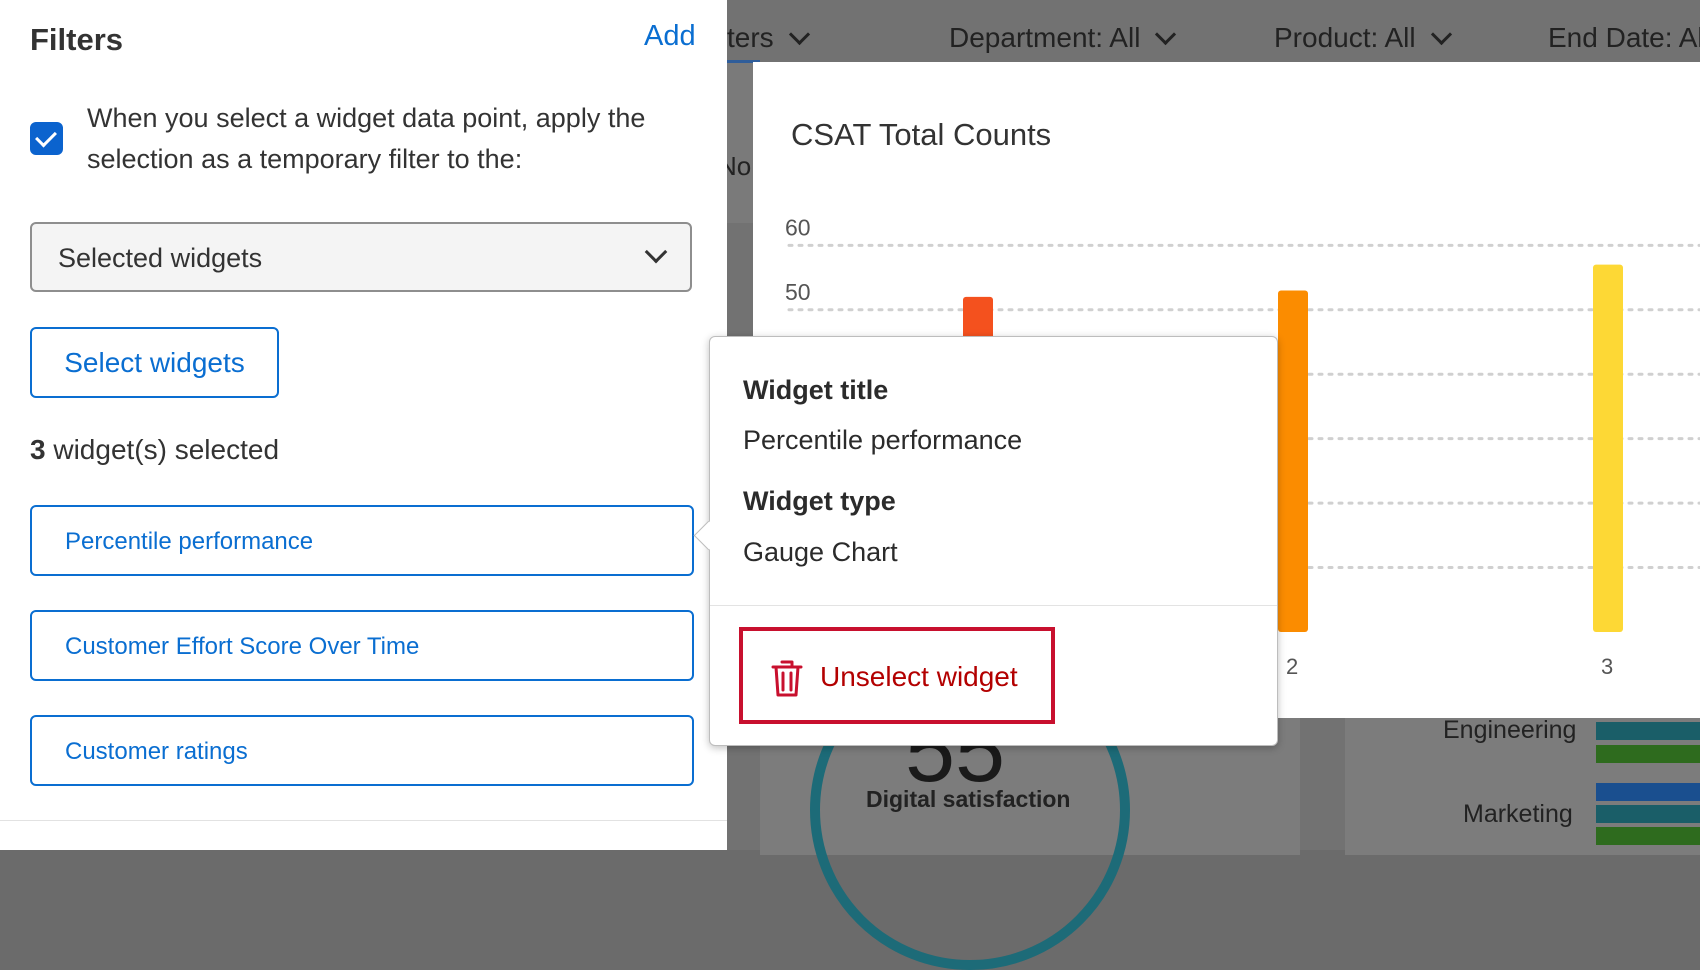 The width and height of the screenshot is (1700, 970). I want to click on panel-title: Filters, so click(77, 39).